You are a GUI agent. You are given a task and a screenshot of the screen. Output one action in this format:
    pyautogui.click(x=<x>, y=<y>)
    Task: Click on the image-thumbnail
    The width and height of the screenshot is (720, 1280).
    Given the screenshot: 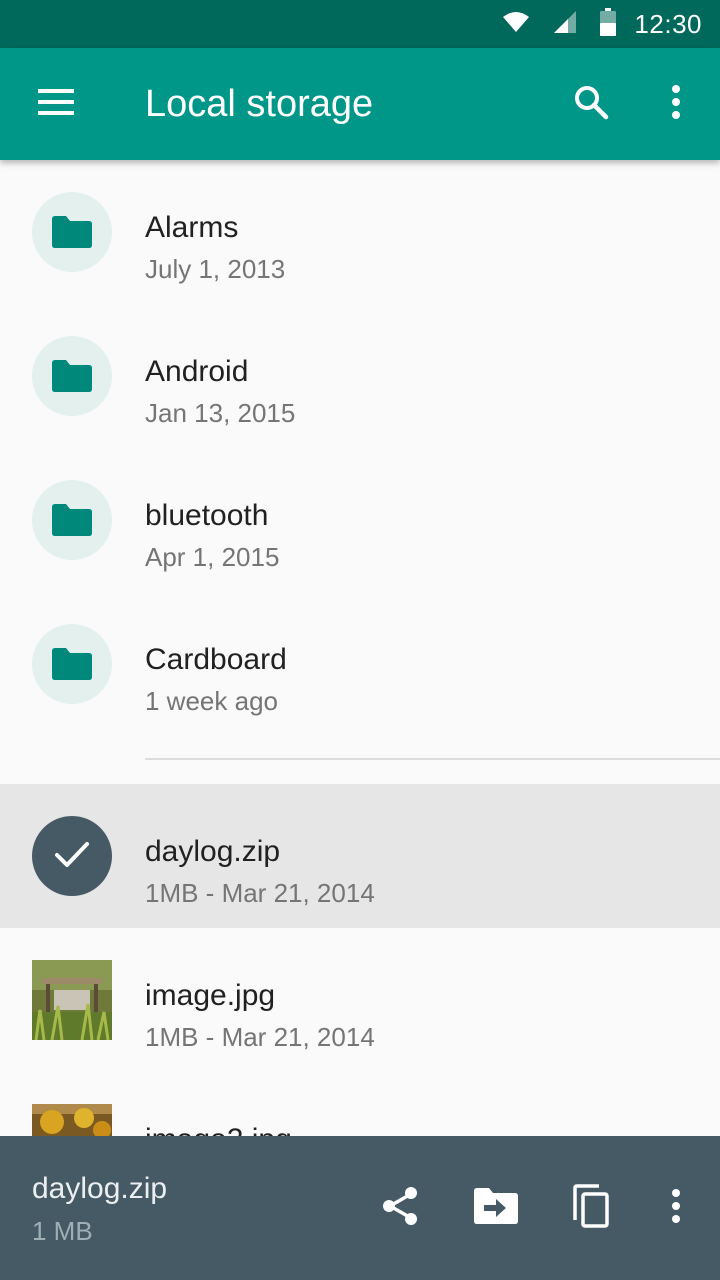 What is the action you would take?
    pyautogui.click(x=72, y=1000)
    